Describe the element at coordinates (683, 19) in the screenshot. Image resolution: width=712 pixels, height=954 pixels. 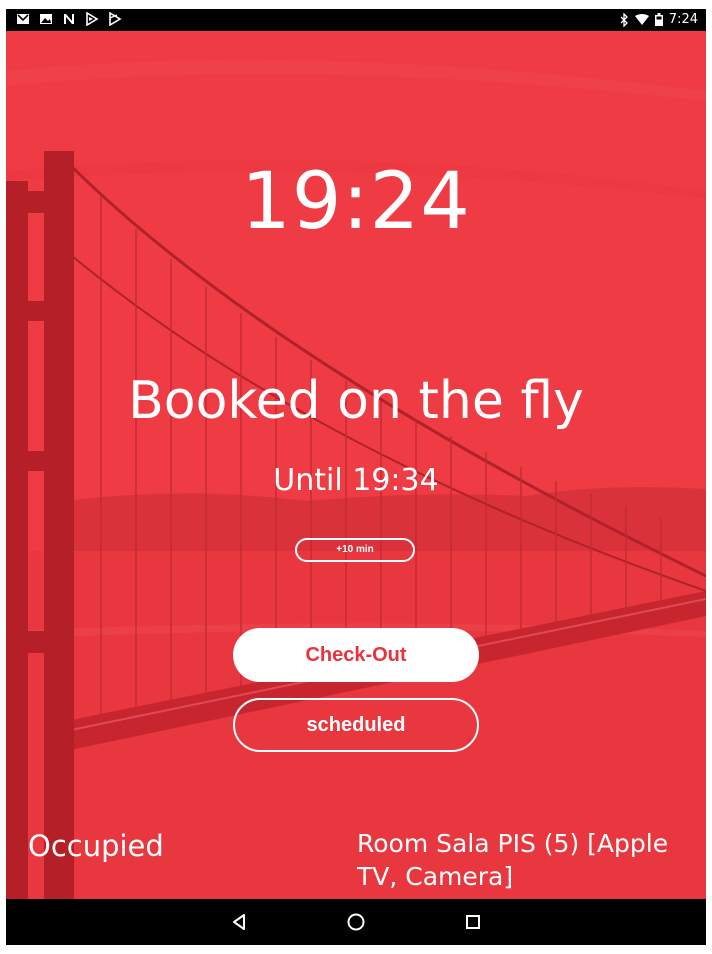
I see `status-time: 7:24` at that location.